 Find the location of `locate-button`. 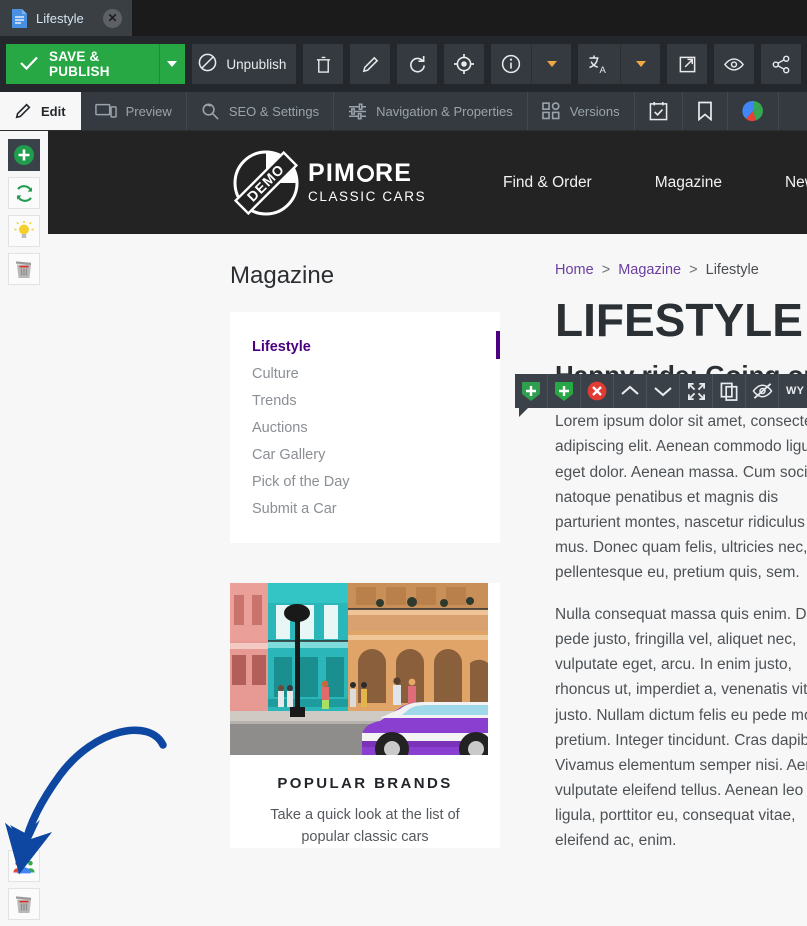

locate-button is located at coordinates (464, 64).